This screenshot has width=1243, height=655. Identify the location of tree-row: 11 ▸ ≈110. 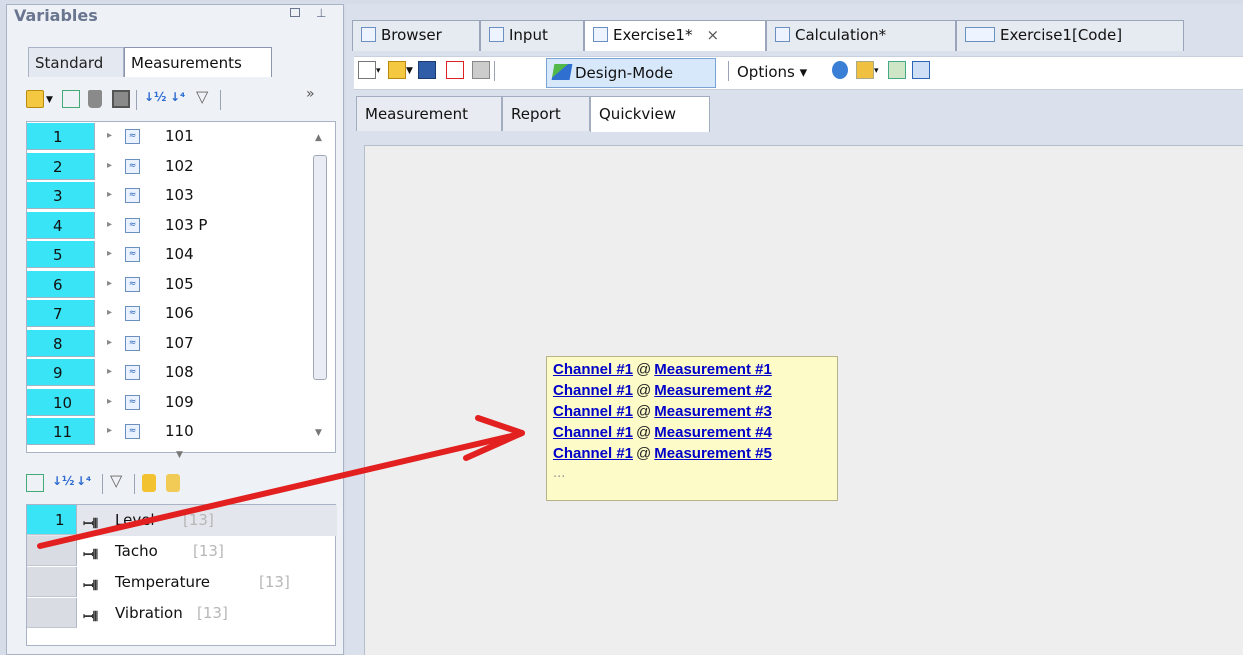
(172, 431).